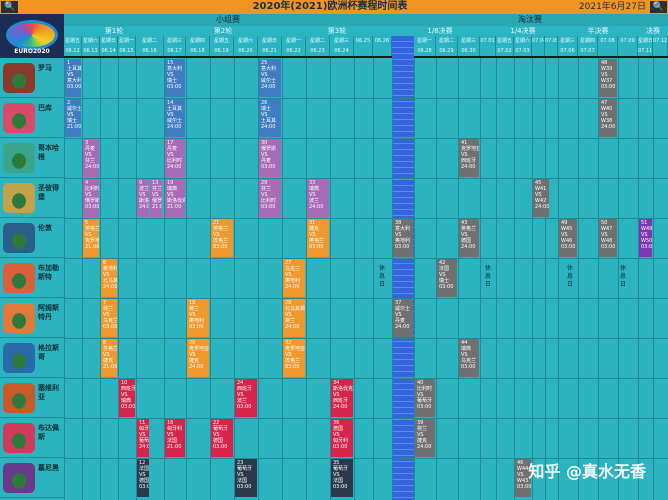  Describe the element at coordinates (222, 238) in the screenshot. I see `match-card: 21 英格兰 VS 苏格兰 03:00` at that location.